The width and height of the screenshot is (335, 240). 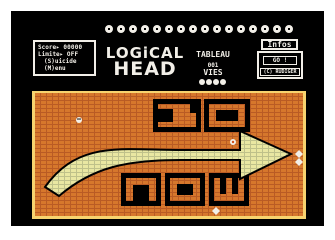 What do you see at coordinates (145, 69) in the screenshot?
I see `logo-line2: HEAD` at bounding box center [145, 69].